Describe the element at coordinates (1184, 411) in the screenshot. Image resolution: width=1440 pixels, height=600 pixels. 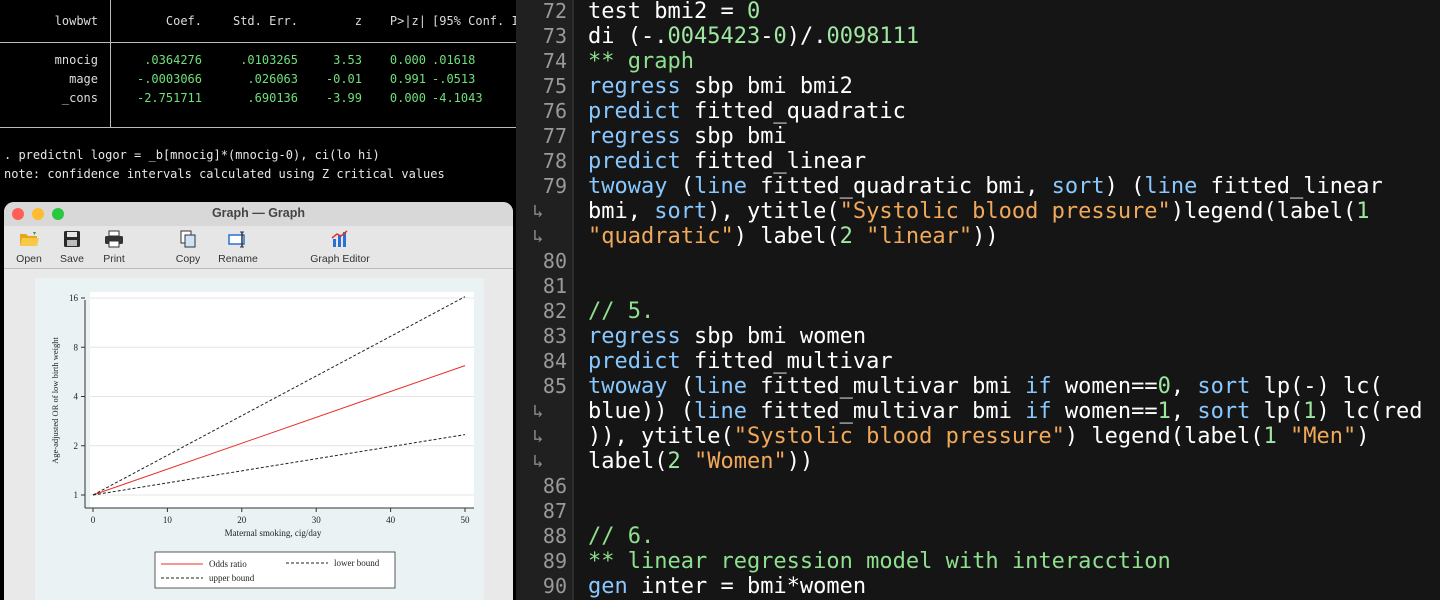
I see `code-token: ,` at that location.